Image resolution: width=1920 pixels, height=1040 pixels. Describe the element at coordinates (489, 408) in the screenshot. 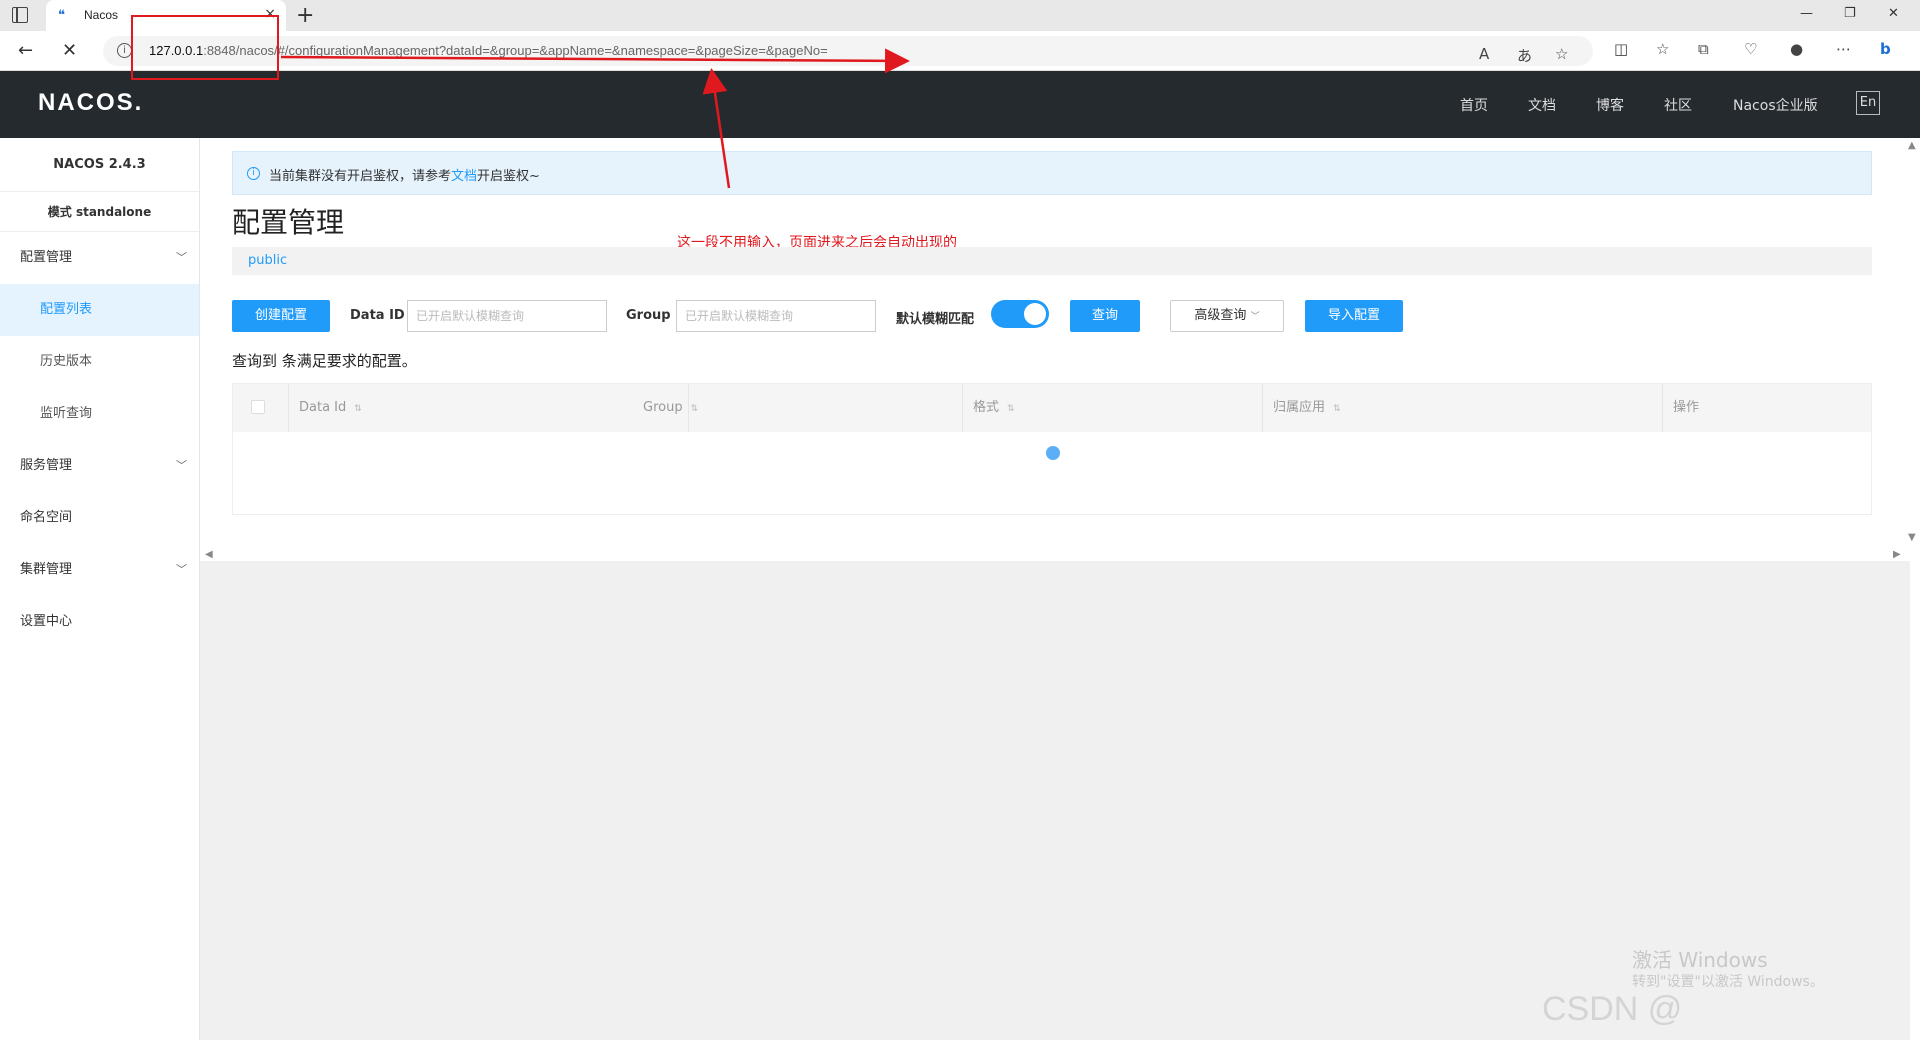

I see `column-header-dataid: Data Id ⇅` at that location.